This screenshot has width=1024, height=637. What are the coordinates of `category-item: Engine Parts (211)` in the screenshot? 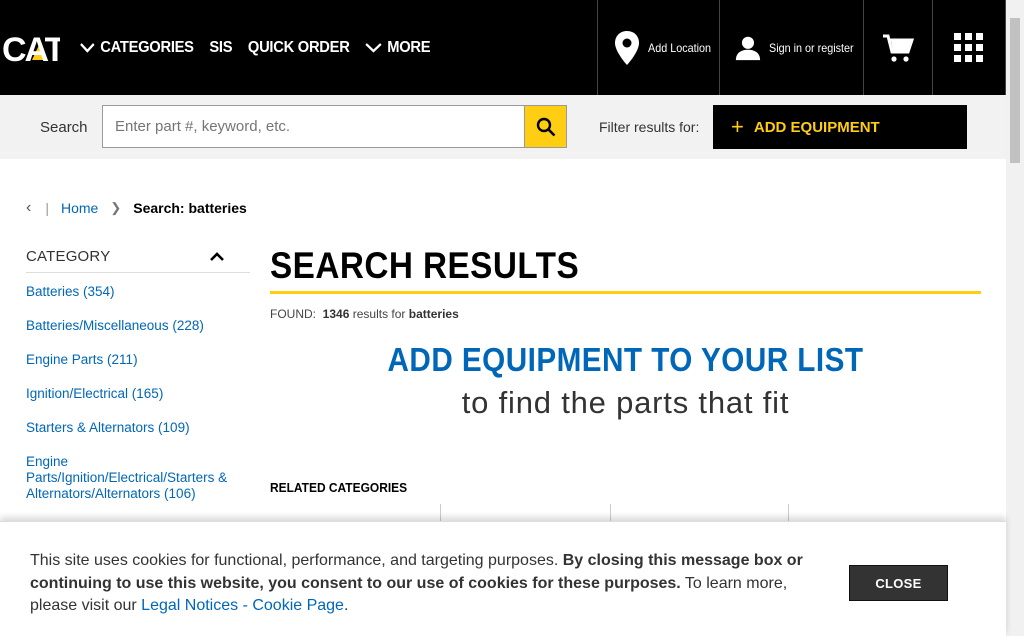 It's located at (138, 360).